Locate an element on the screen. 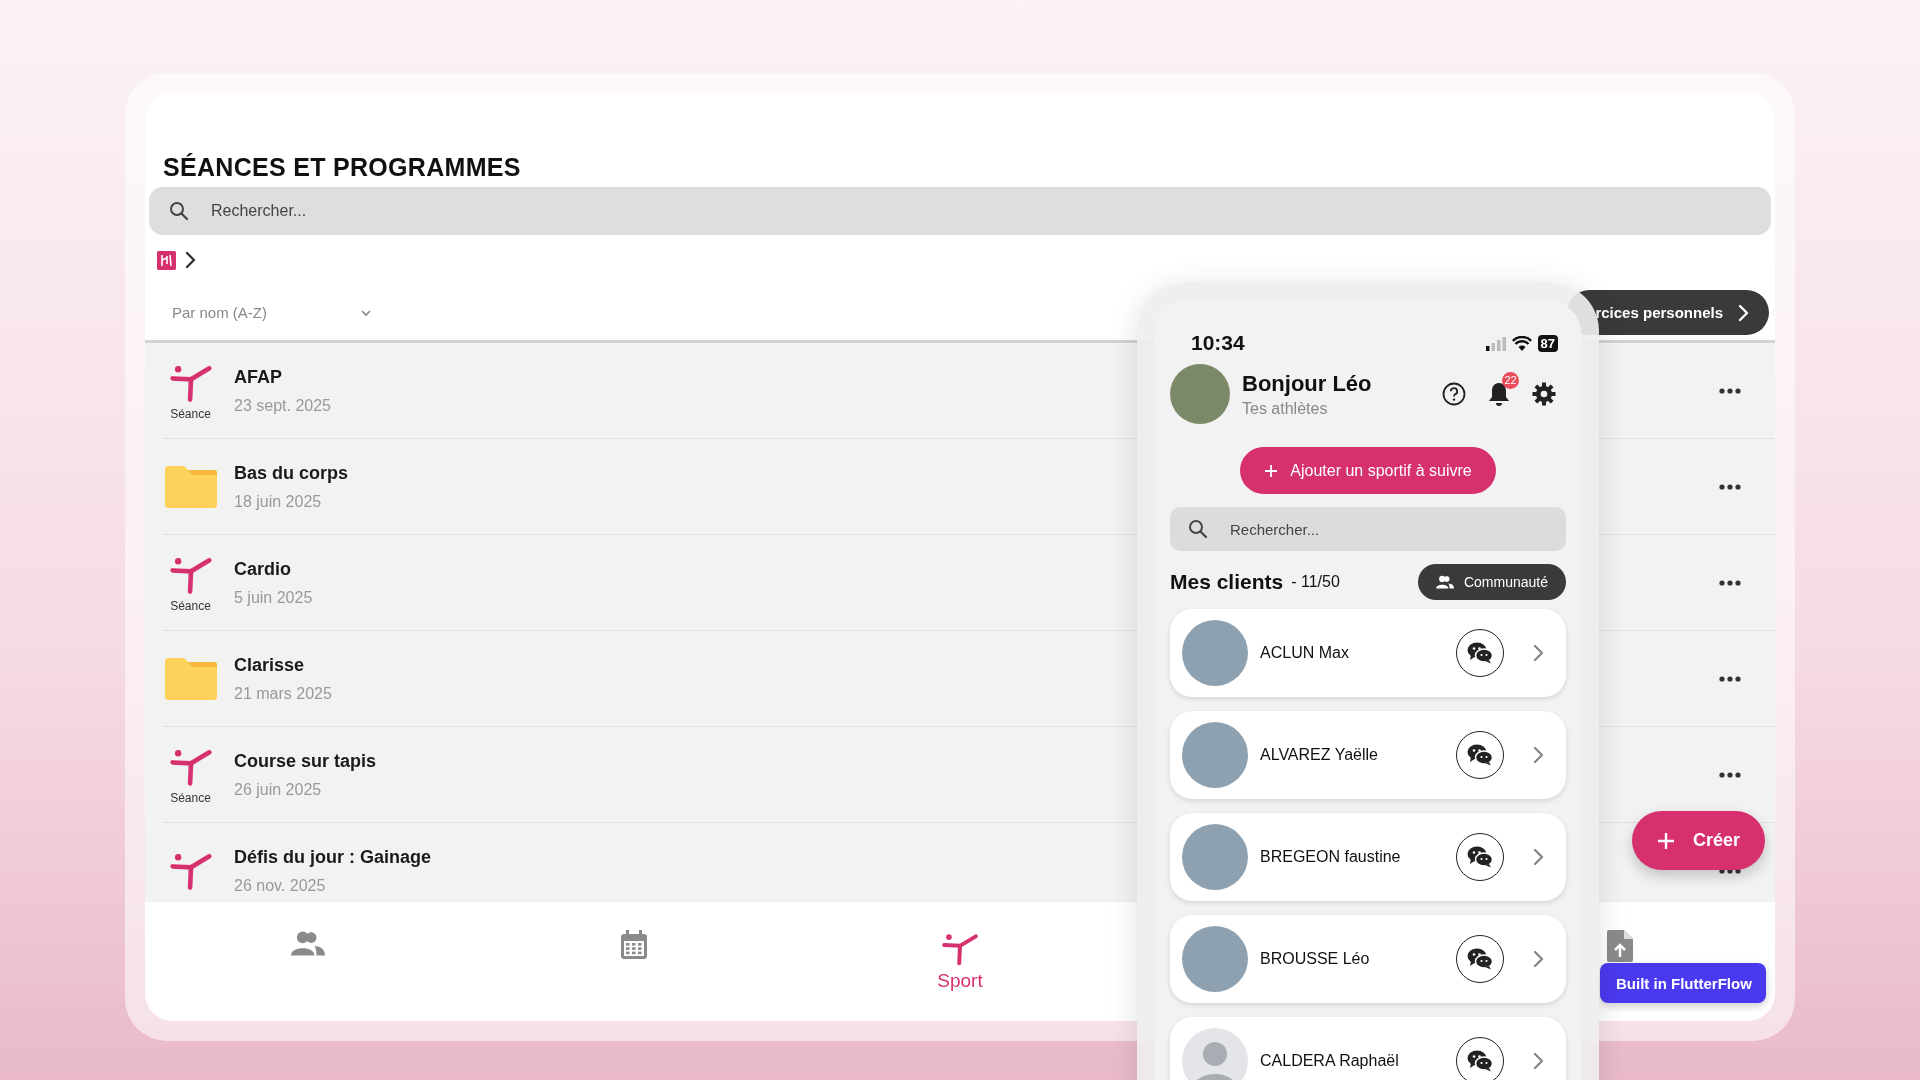 This screenshot has width=1920, height=1080. item-name: Bas du corps is located at coordinates (291, 473).